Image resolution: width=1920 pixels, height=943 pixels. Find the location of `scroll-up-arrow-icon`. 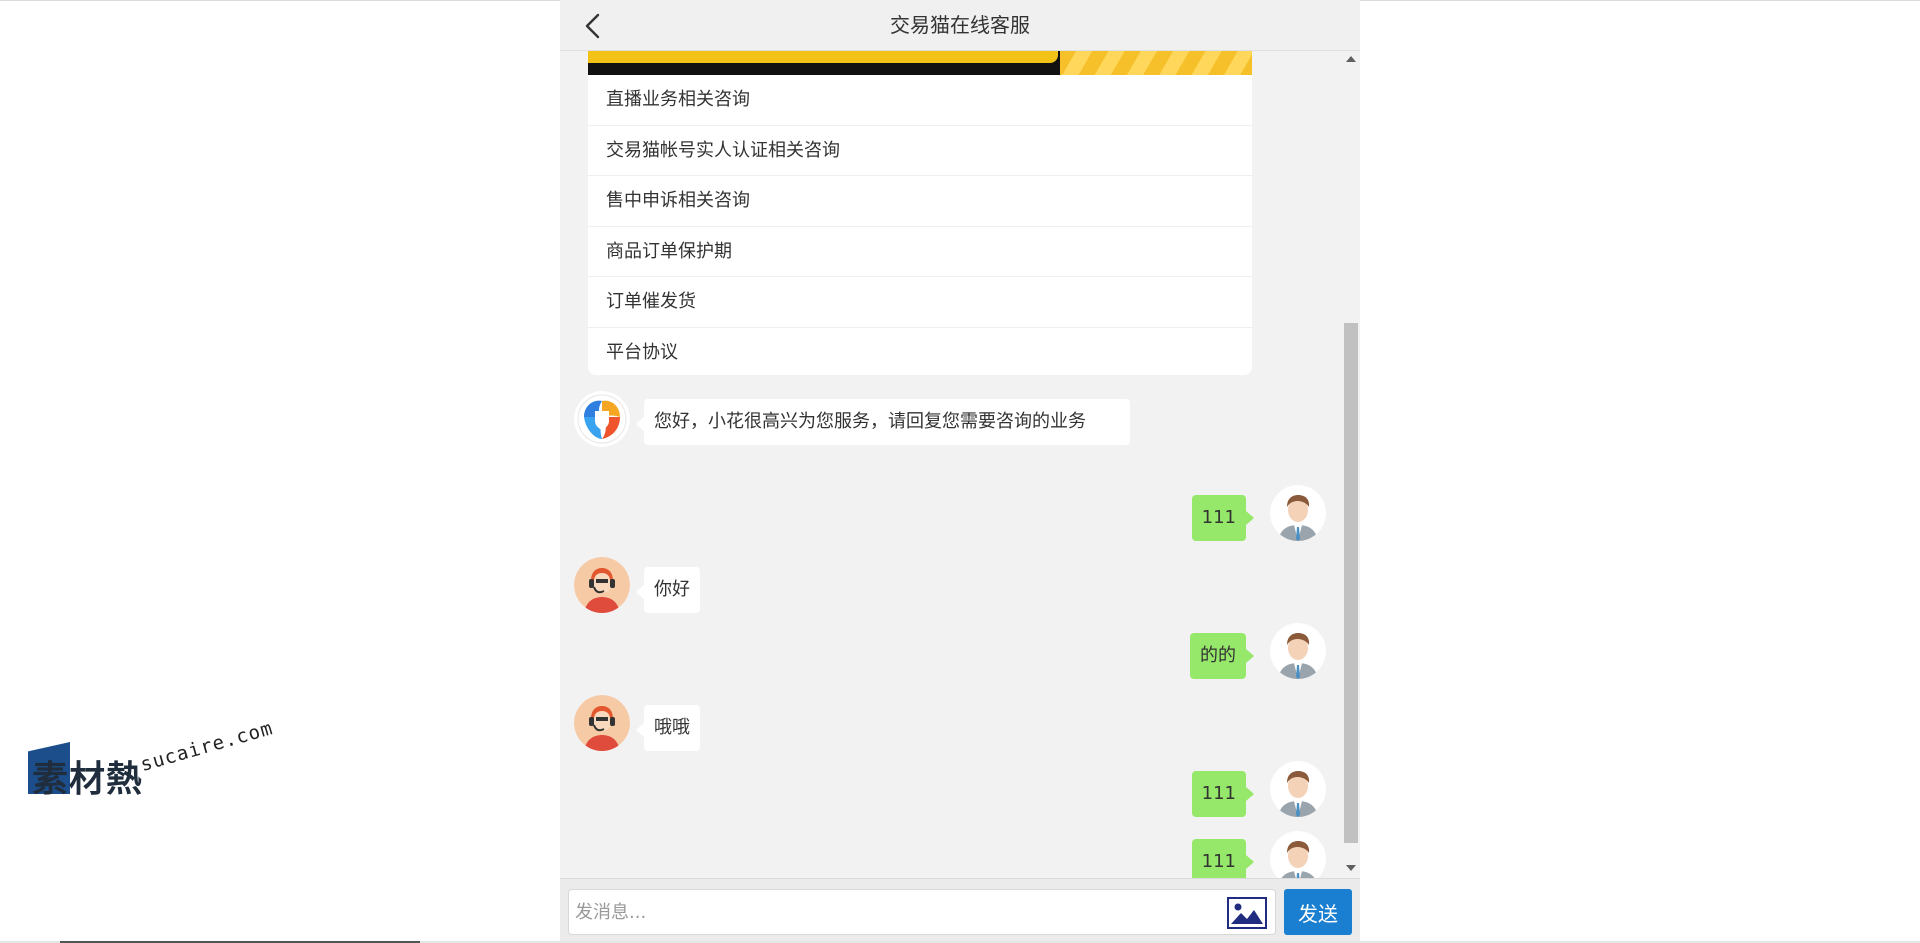

scroll-up-arrow-icon is located at coordinates (1351, 59).